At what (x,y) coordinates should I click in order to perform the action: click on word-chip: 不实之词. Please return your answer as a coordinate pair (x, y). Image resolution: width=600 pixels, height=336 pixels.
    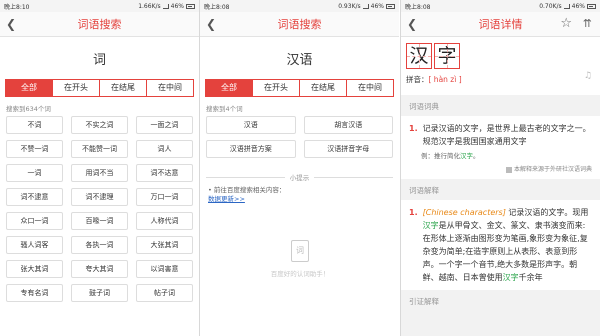
    Looking at the image, I should click on (99, 125).